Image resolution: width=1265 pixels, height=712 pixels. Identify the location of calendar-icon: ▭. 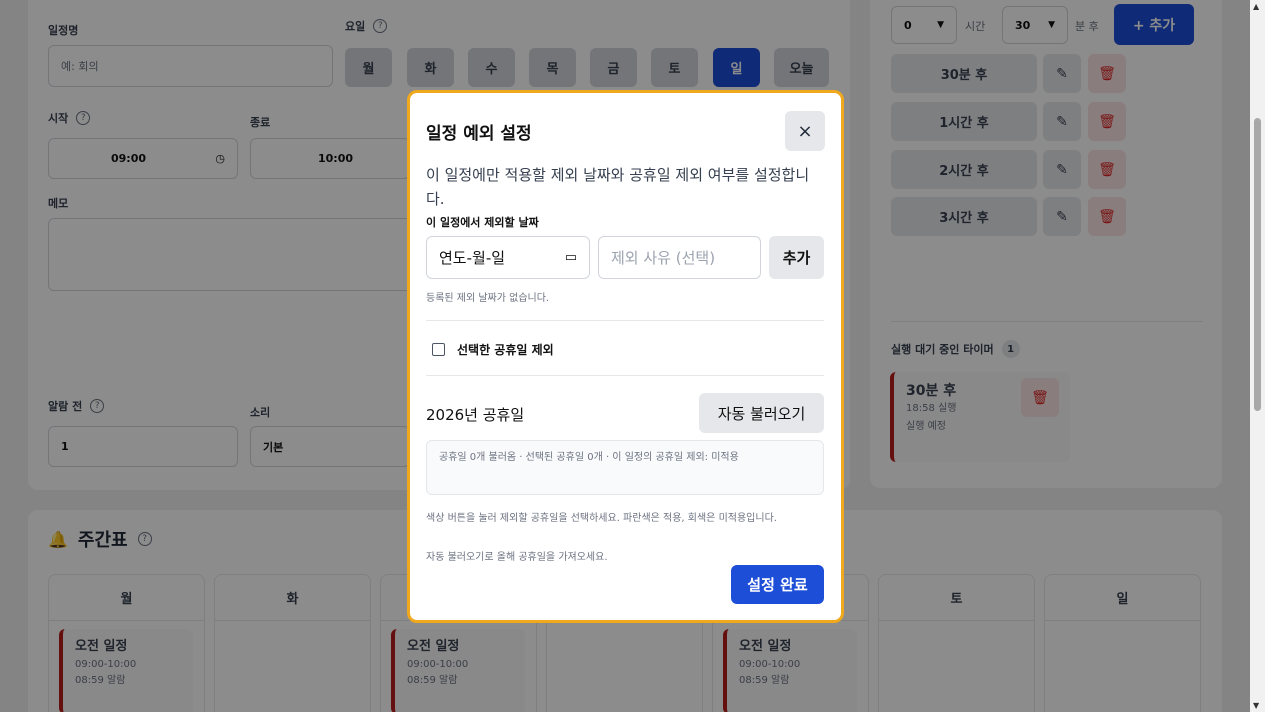
(571, 257).